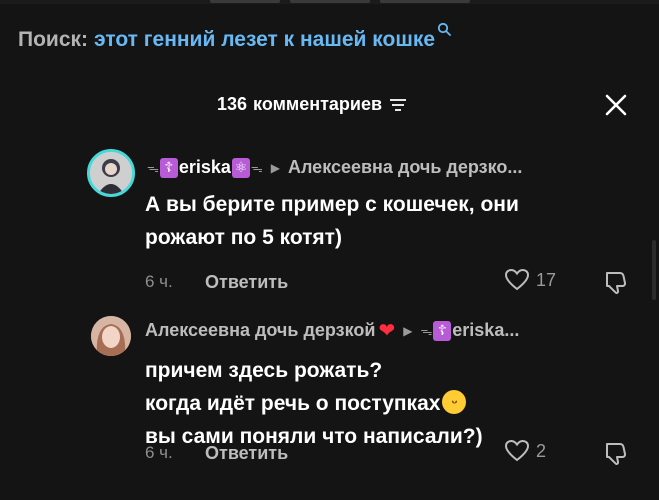 The width and height of the screenshot is (659, 500). I want to click on filter-icon, so click(398, 105).